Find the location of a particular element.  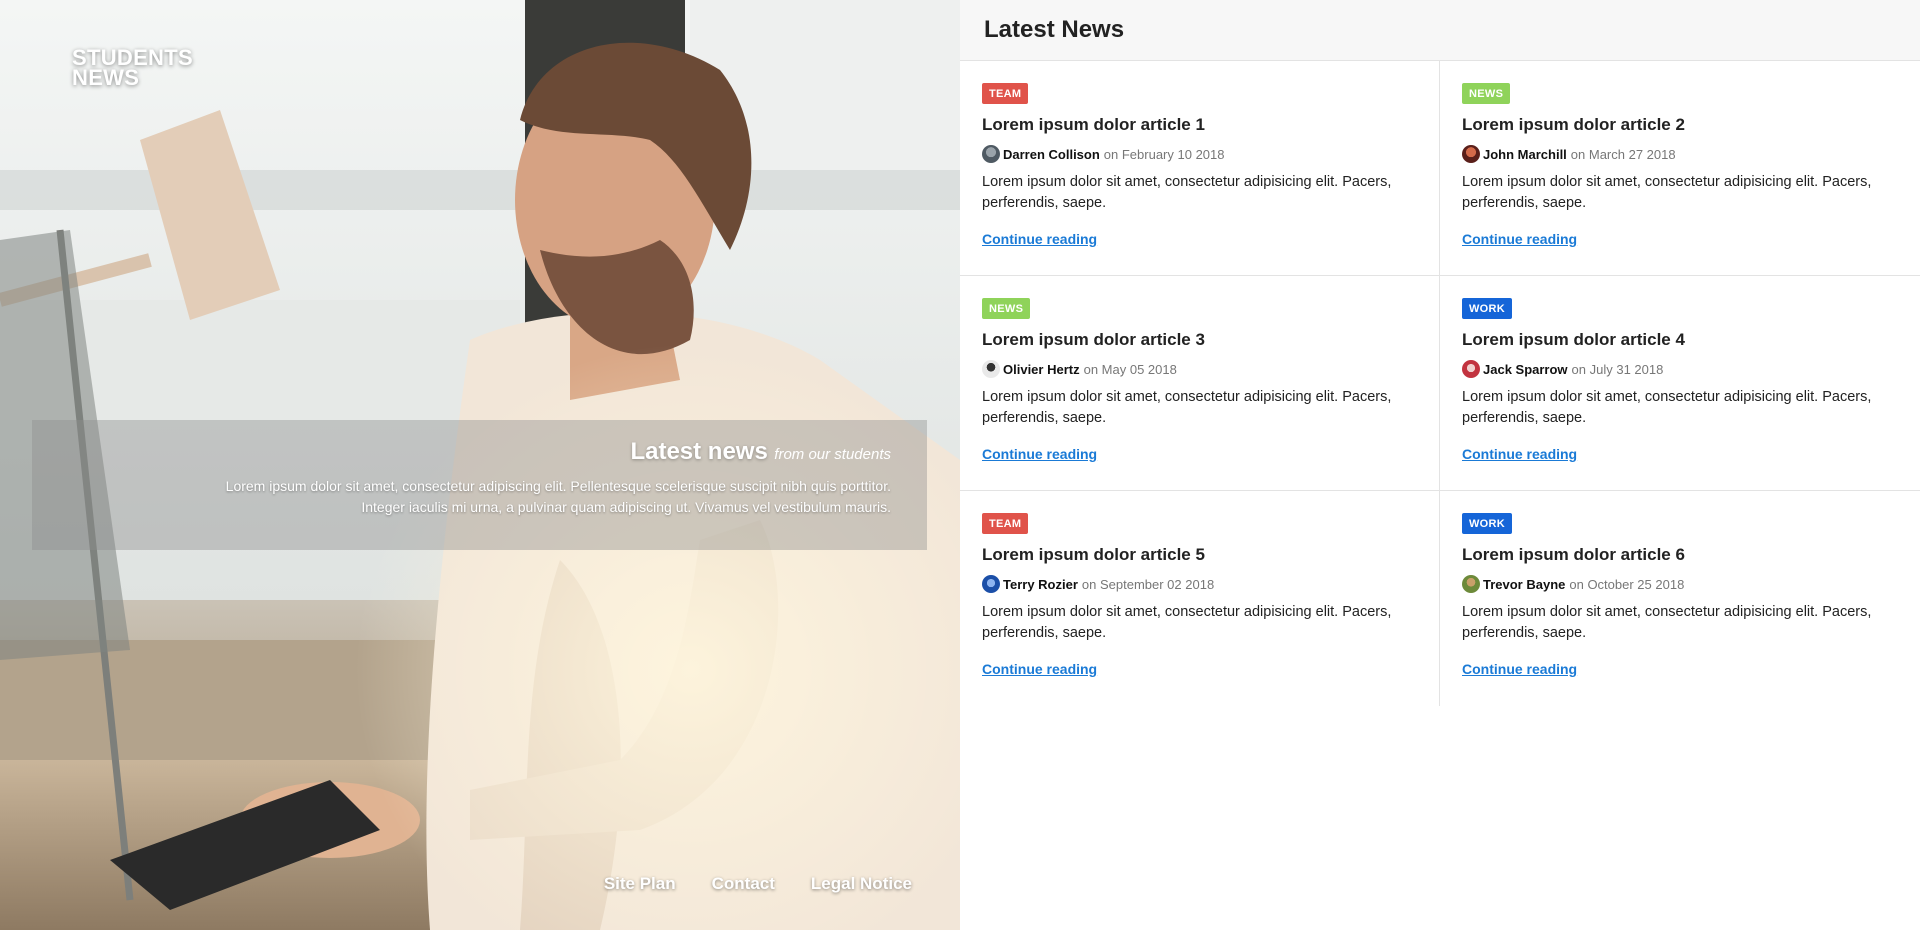

footer-link-contact: Contact is located at coordinates (743, 884).